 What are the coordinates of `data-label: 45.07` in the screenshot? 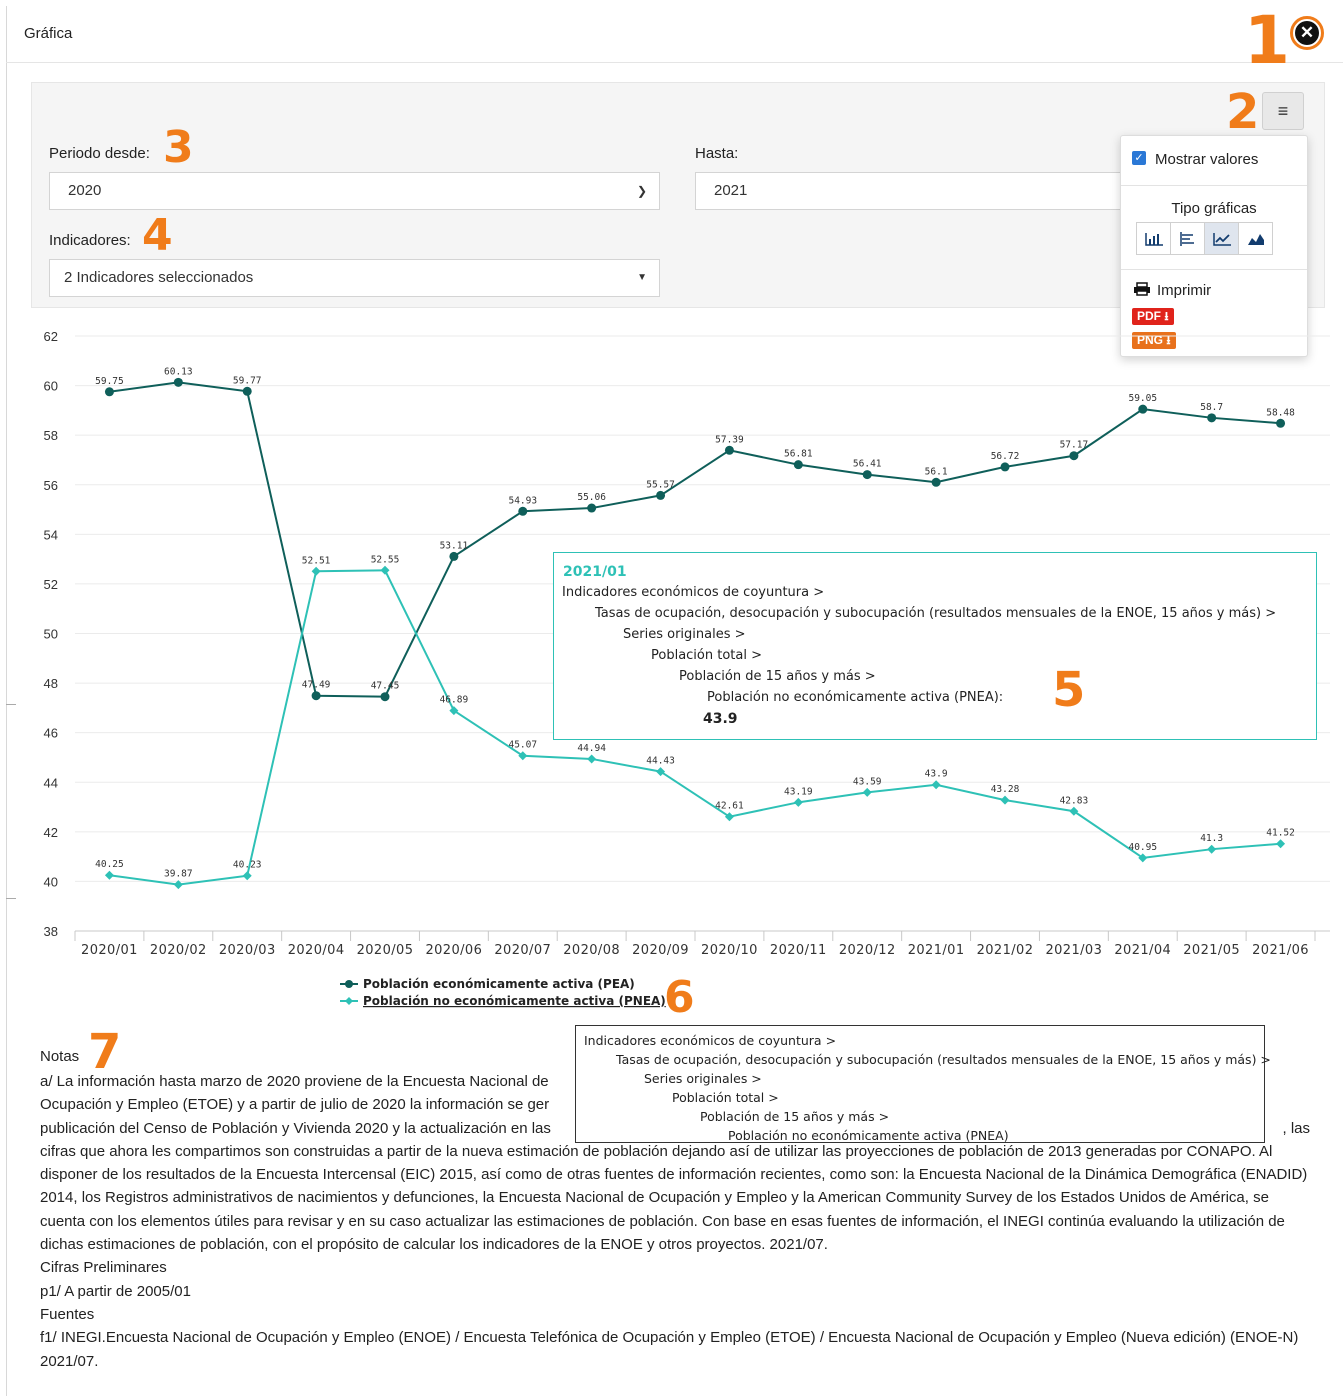 It's located at (522, 745).